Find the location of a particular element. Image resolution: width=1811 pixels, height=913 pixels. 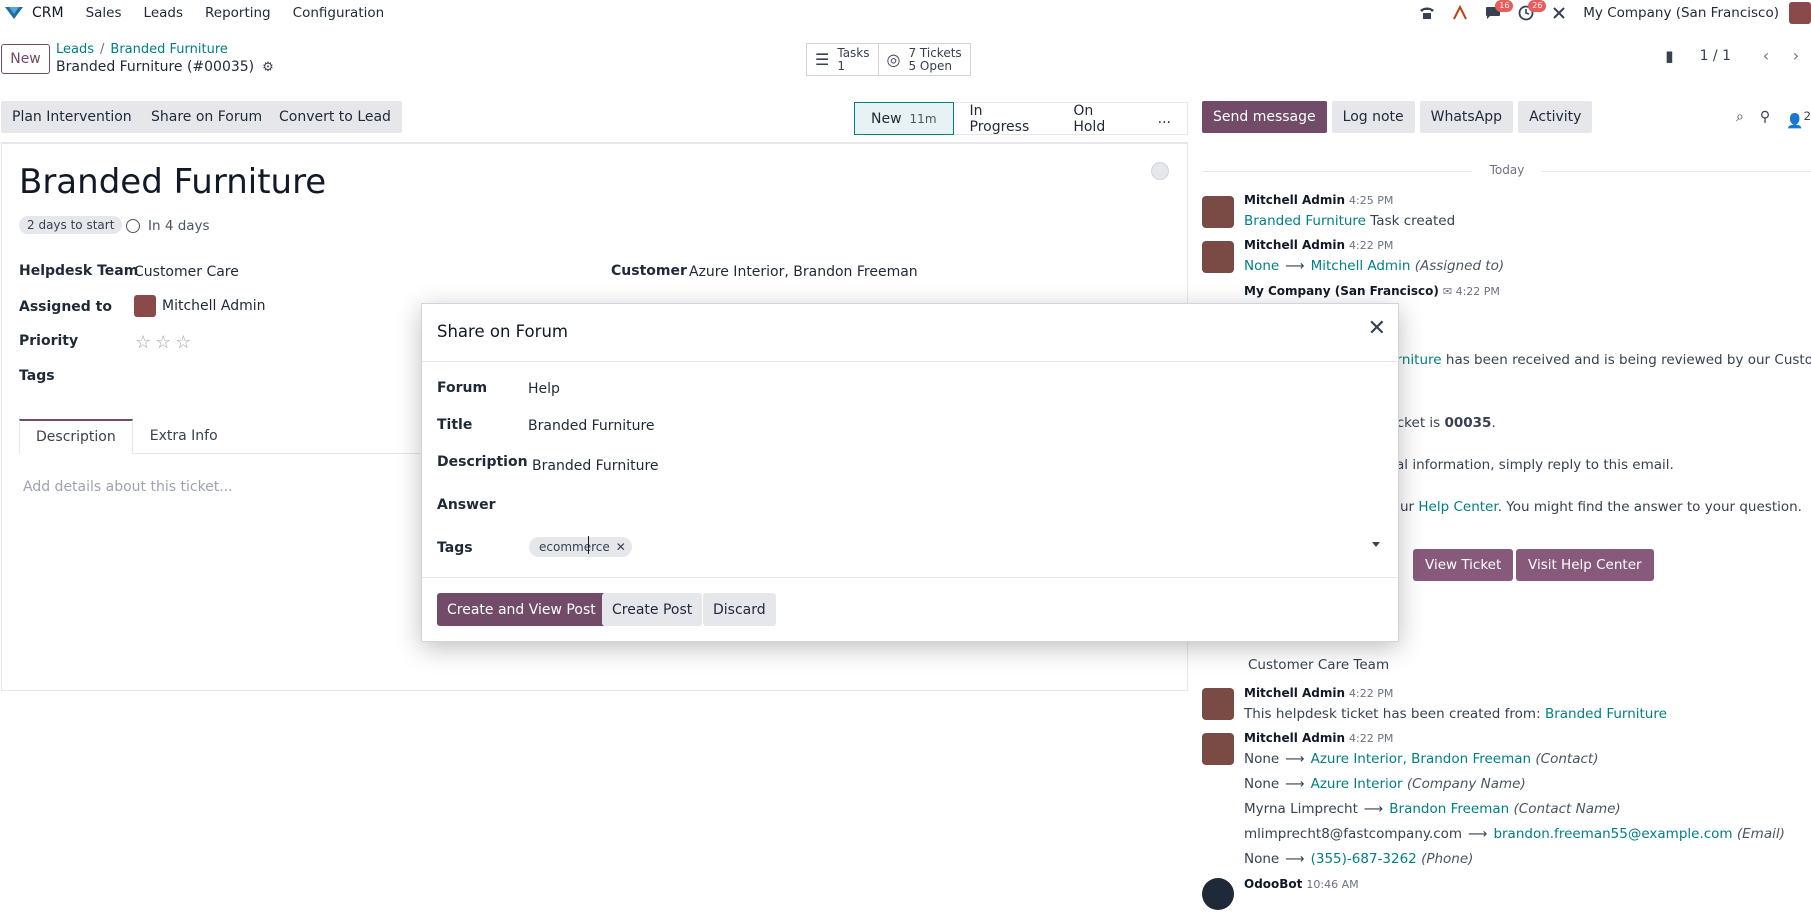

tag-chip-label: ecommerce is located at coordinates (574, 547).